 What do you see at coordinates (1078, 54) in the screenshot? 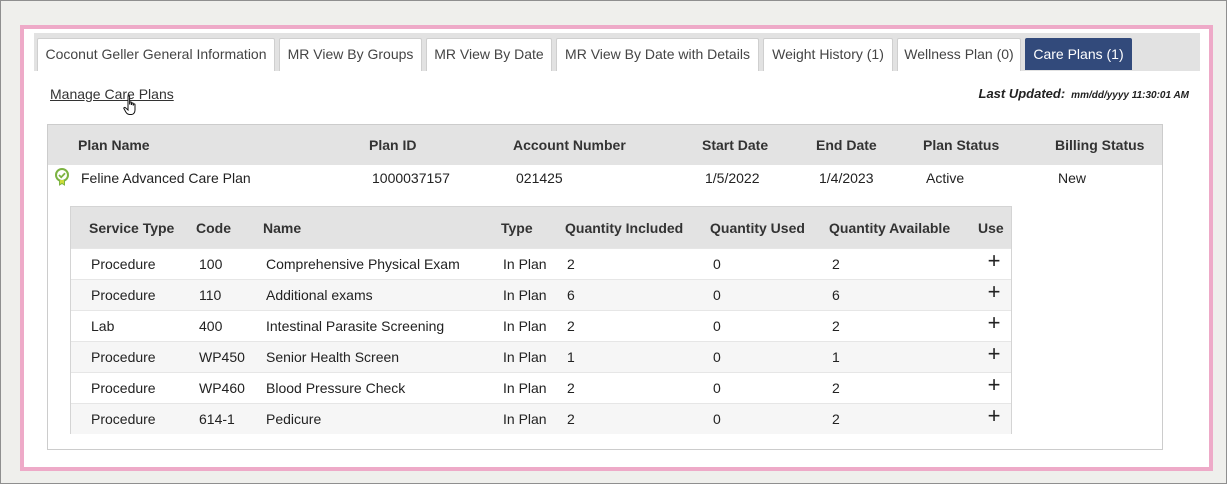
I see `tab-care-plans: Care Plans (1)` at bounding box center [1078, 54].